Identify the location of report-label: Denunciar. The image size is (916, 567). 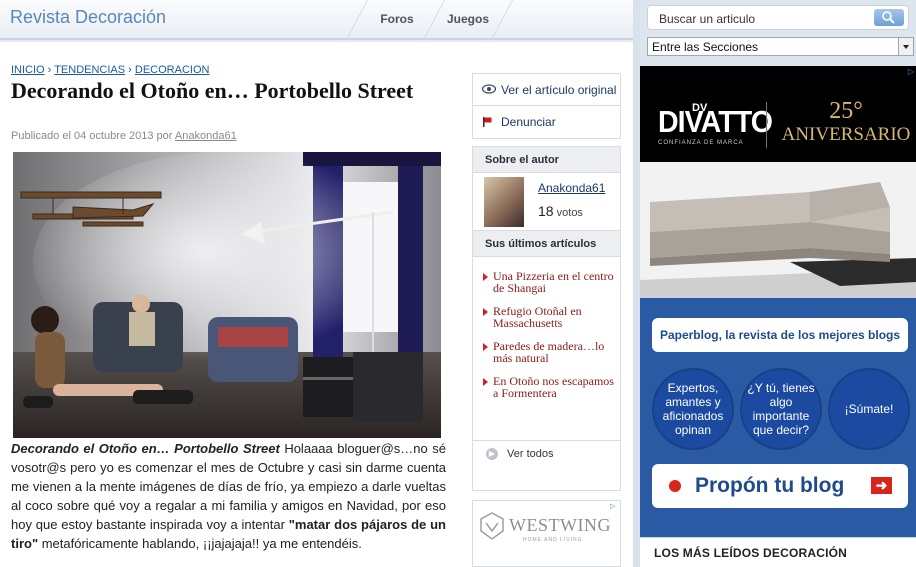
(528, 122).